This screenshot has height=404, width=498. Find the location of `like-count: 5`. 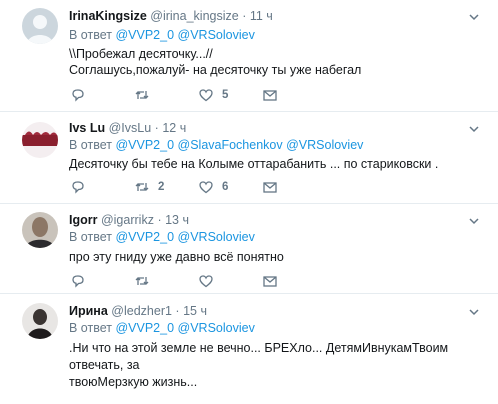

like-count: 5 is located at coordinates (225, 95).